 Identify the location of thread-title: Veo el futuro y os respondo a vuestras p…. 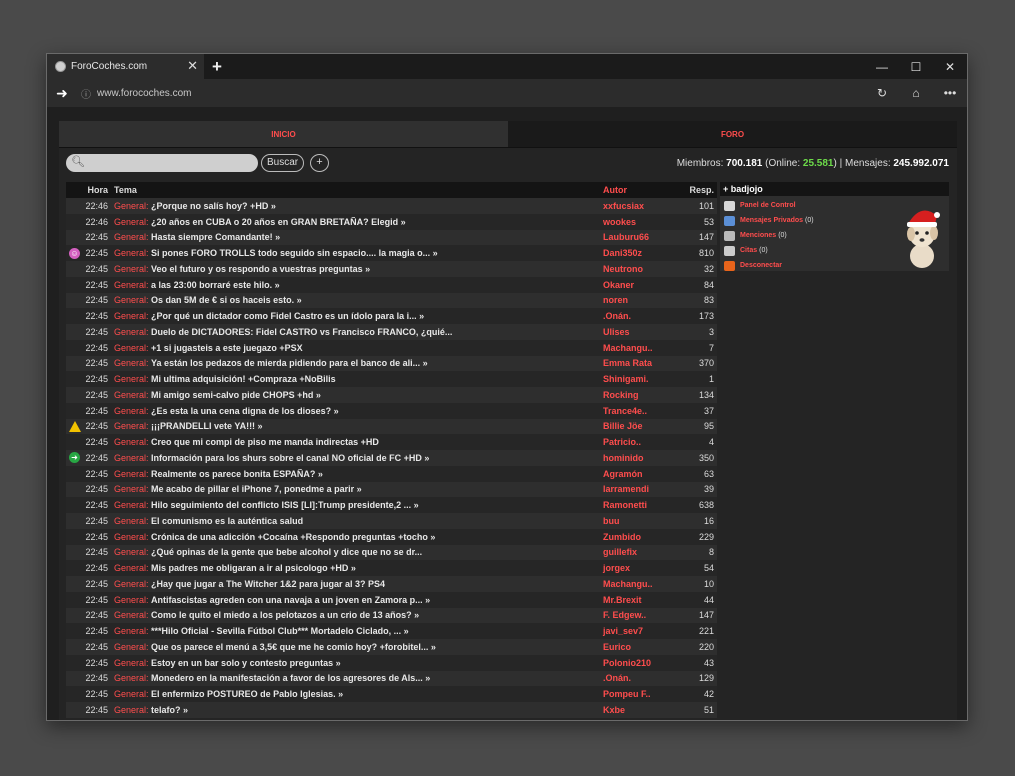
(260, 269).